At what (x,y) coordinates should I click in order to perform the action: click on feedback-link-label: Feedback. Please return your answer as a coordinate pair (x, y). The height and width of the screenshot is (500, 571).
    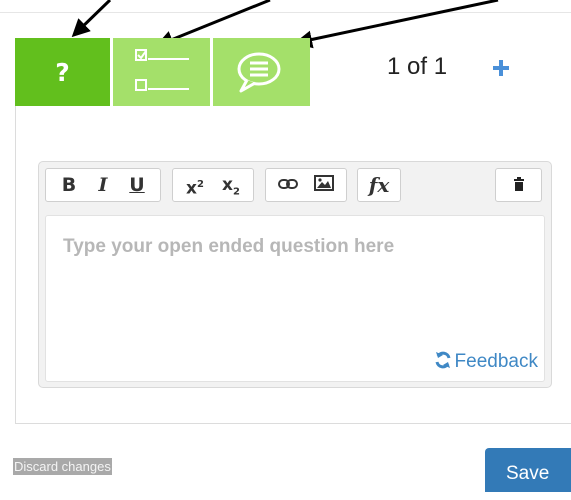
    Looking at the image, I should click on (496, 361).